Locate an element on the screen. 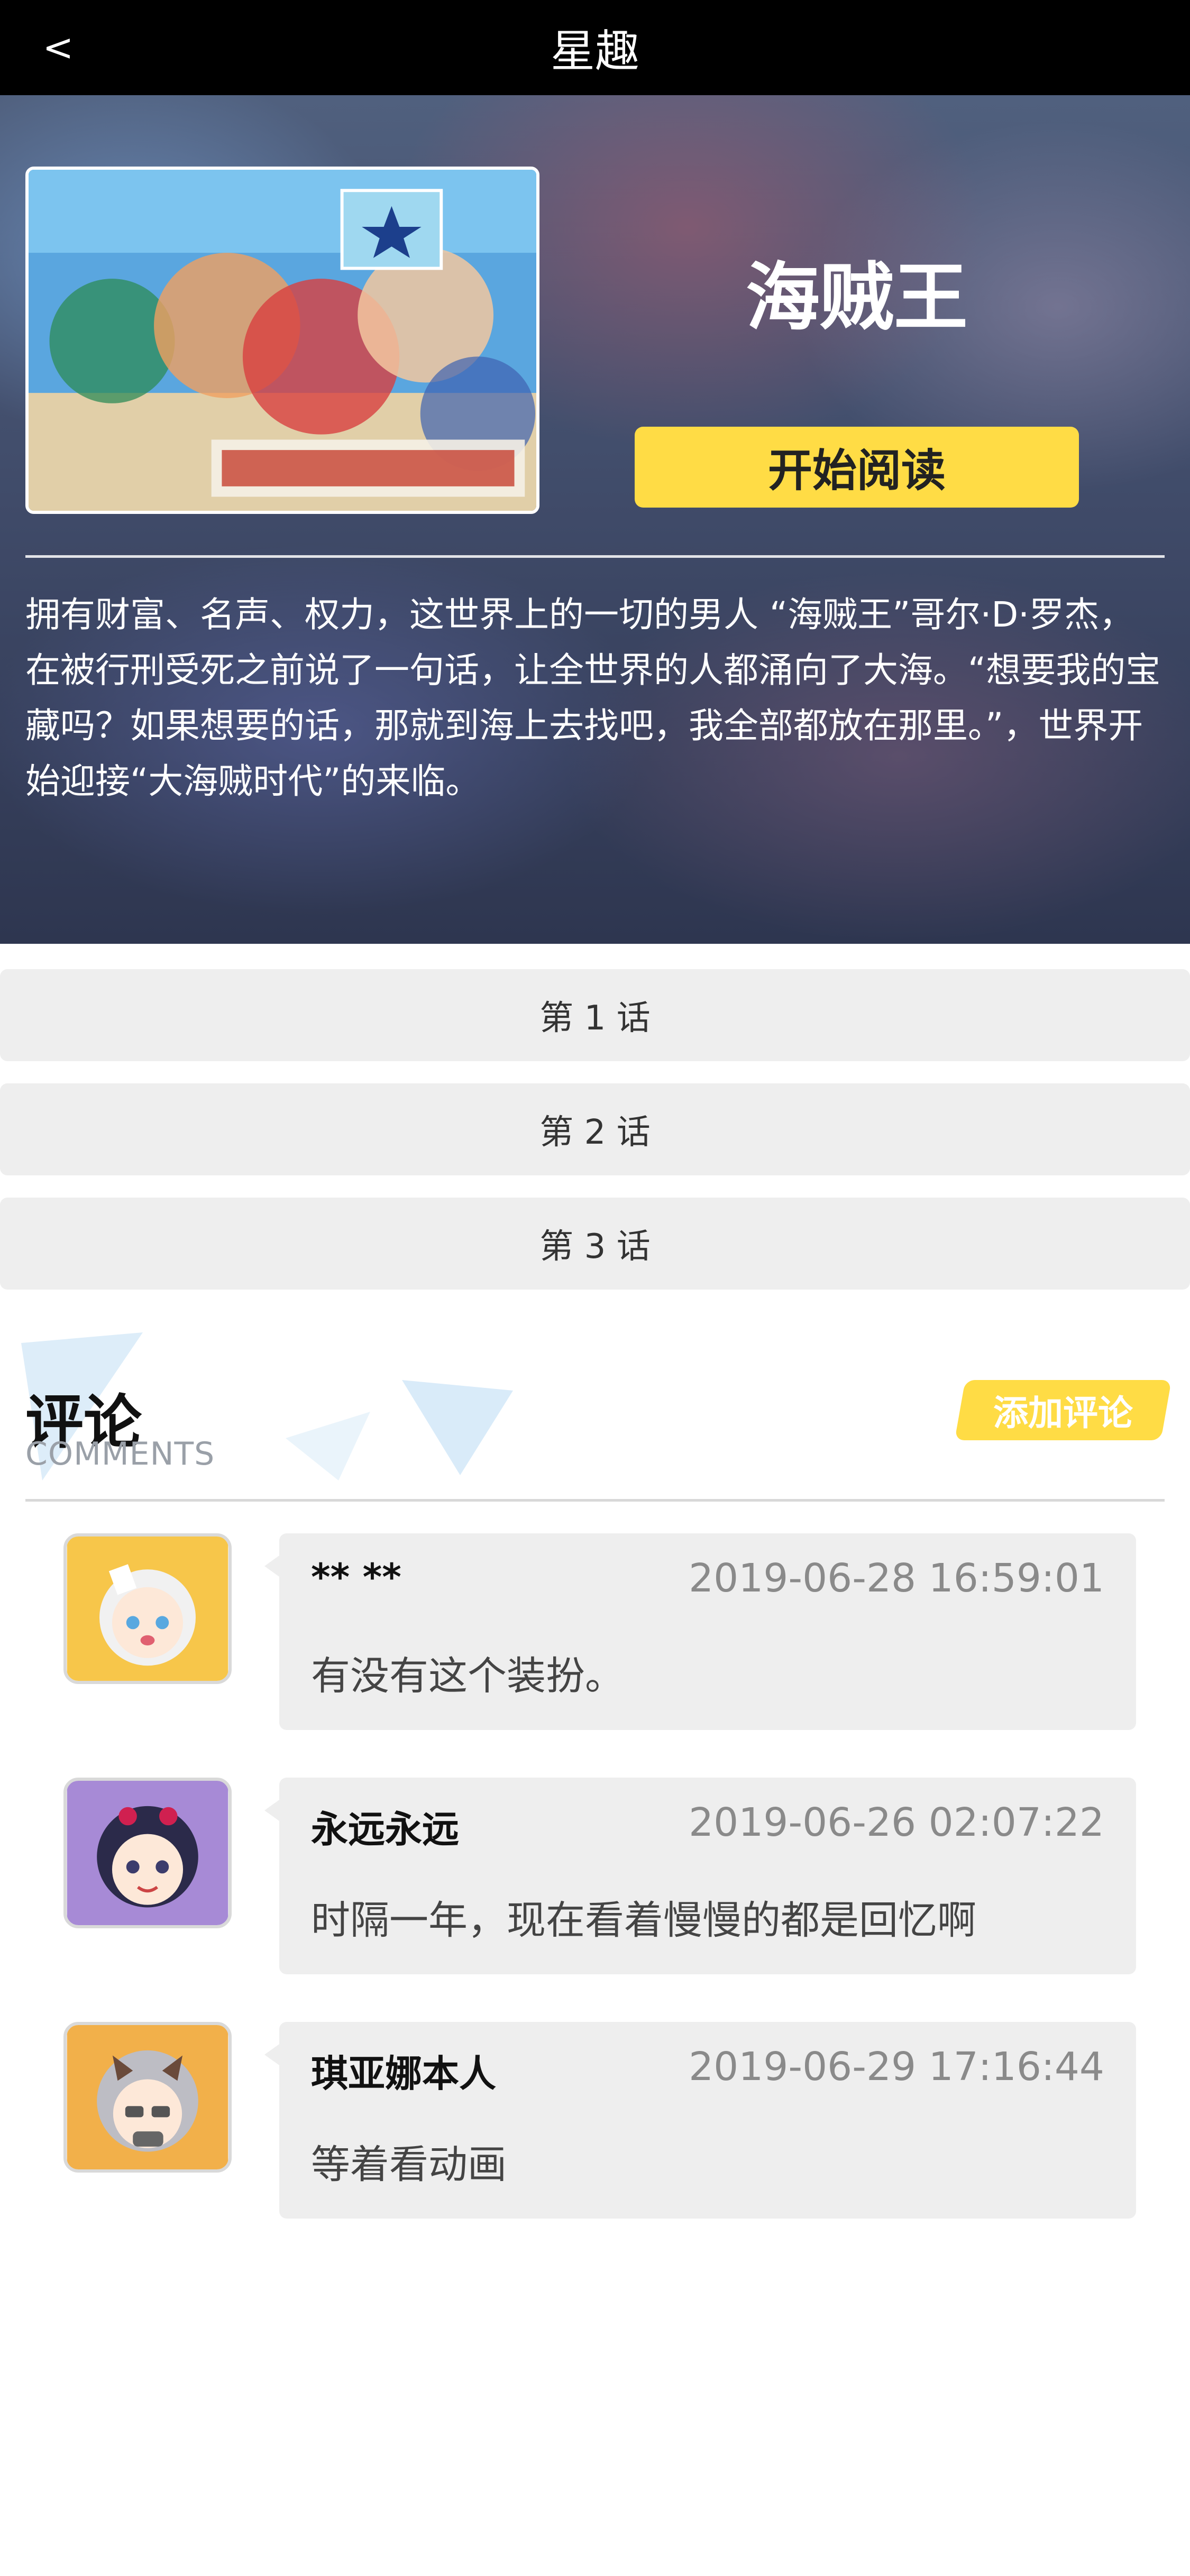  comment-username: ** ** is located at coordinates (356, 1577).